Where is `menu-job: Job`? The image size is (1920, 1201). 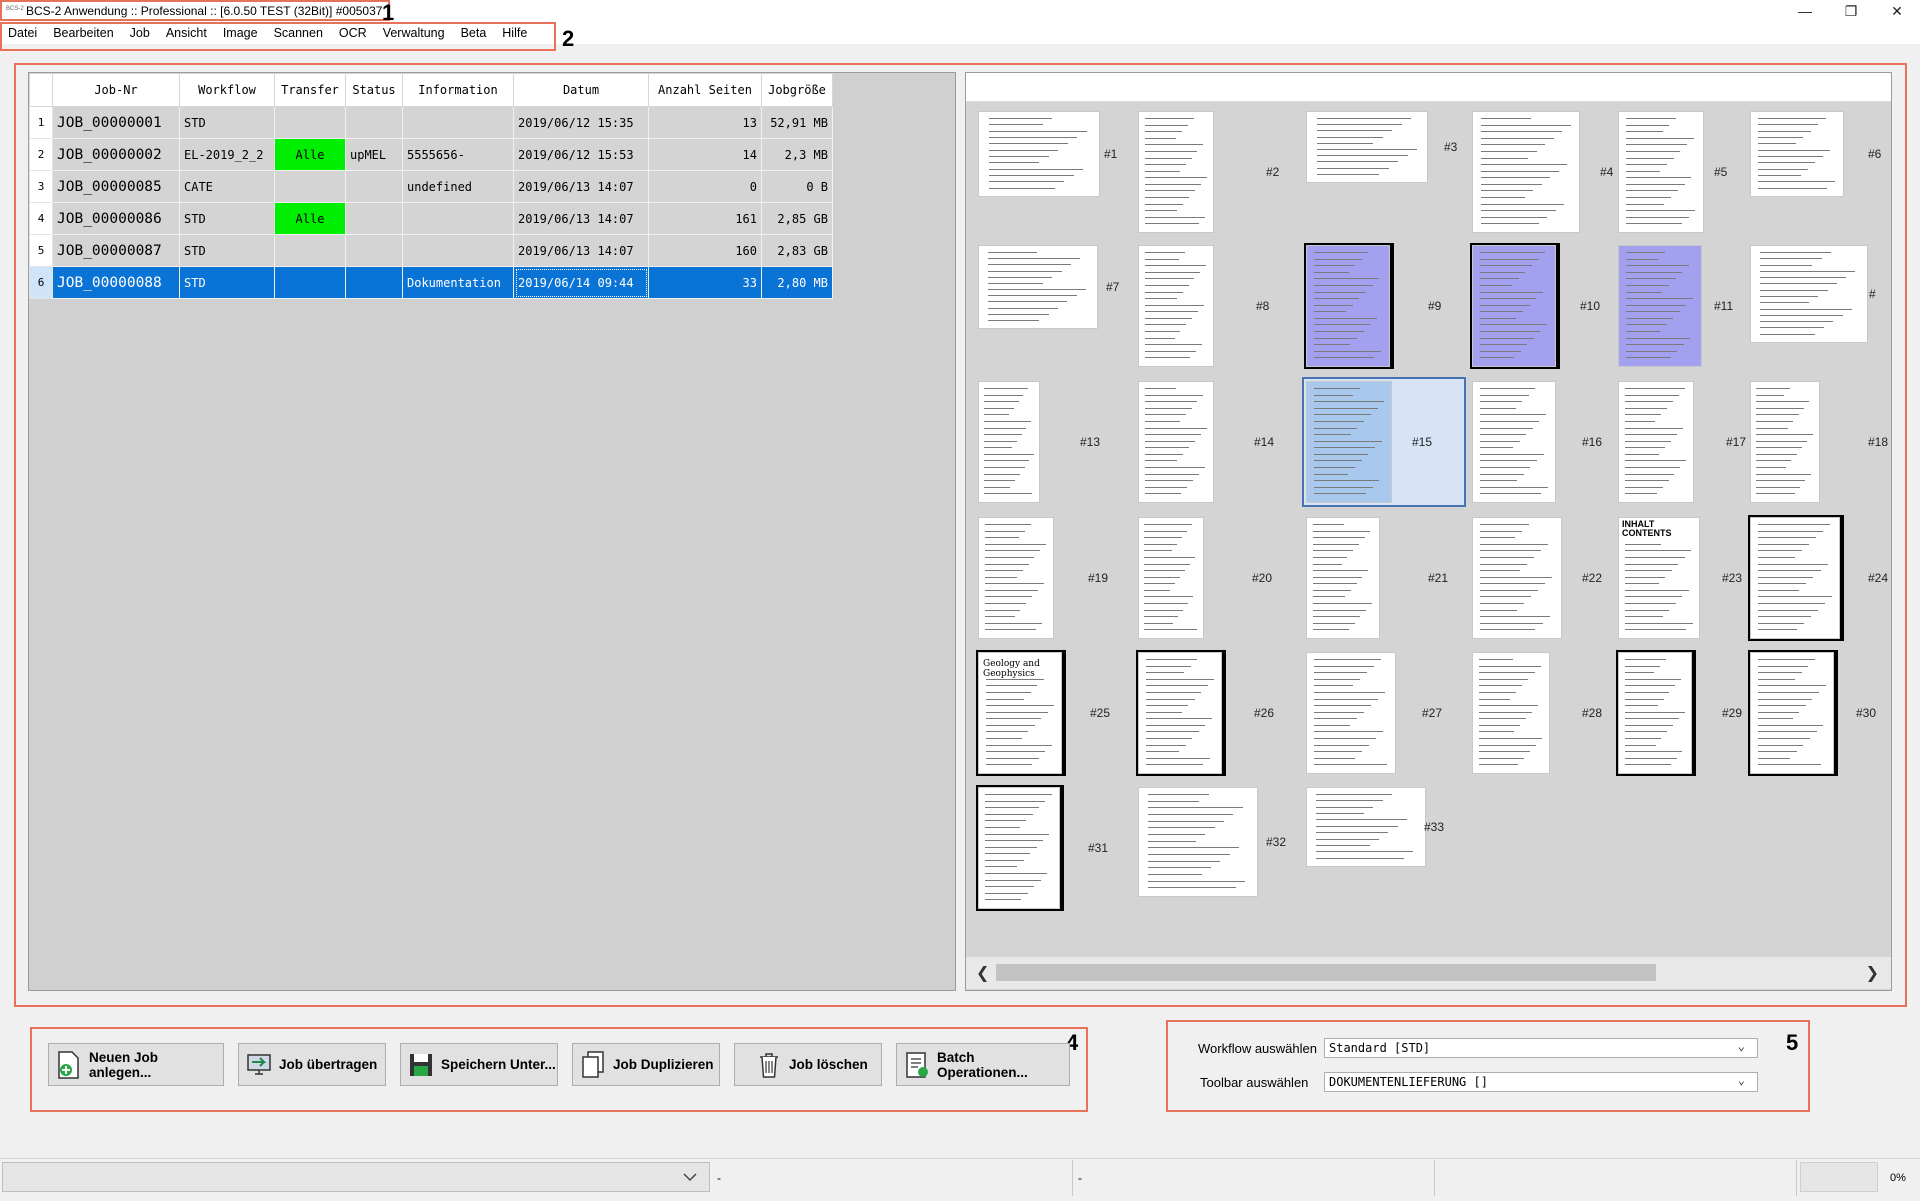
menu-job: Job is located at coordinates (140, 33).